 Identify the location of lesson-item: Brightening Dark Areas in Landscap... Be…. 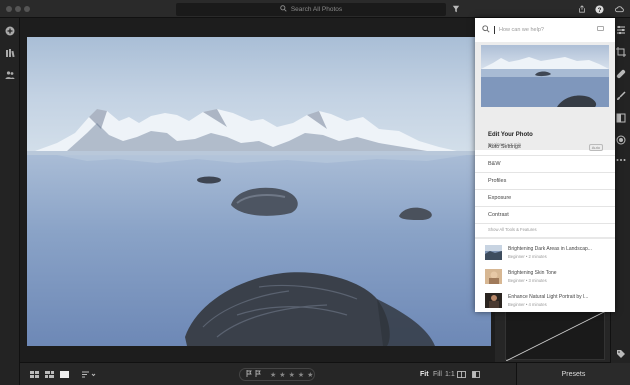
(545, 252).